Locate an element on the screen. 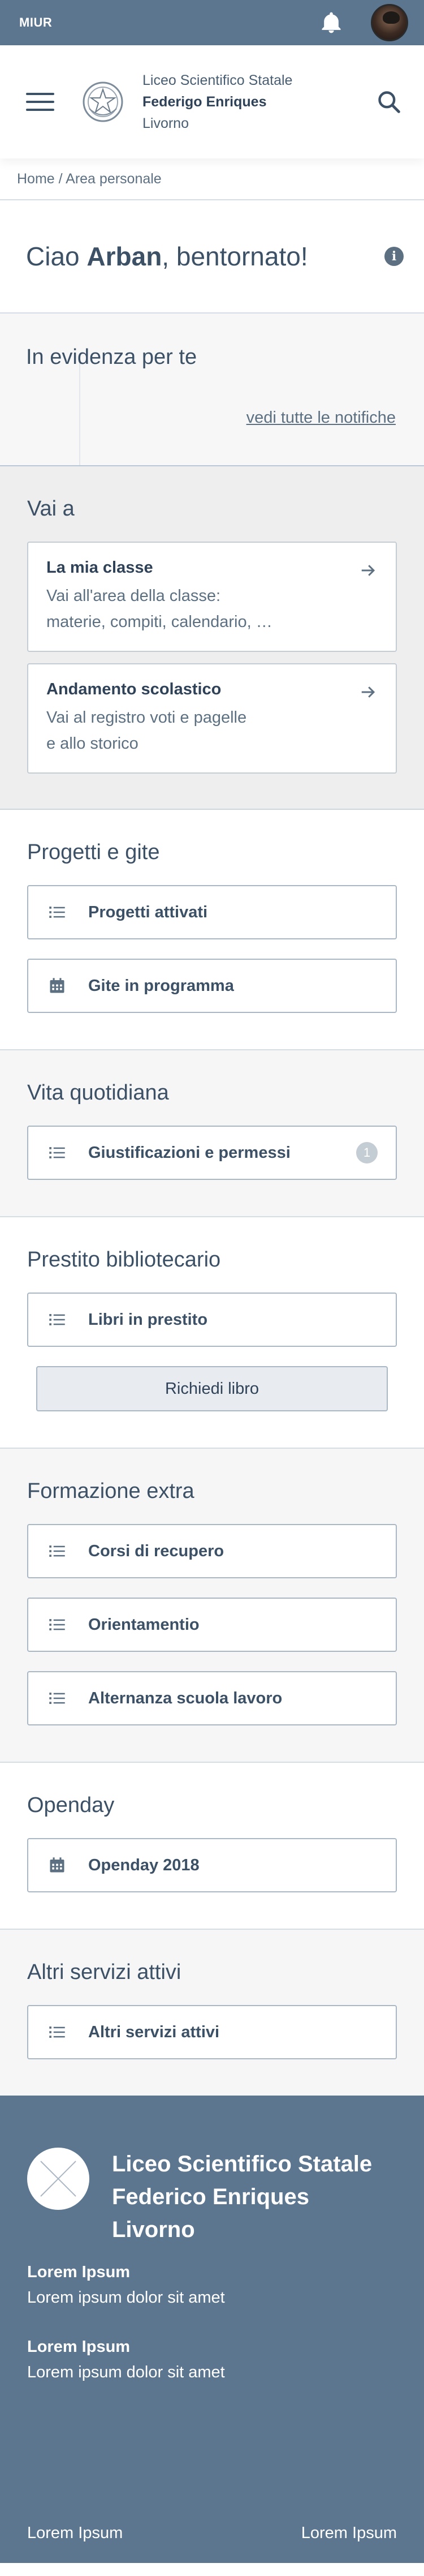  card-description-line1: Vai all'area della classe: is located at coordinates (133, 596).